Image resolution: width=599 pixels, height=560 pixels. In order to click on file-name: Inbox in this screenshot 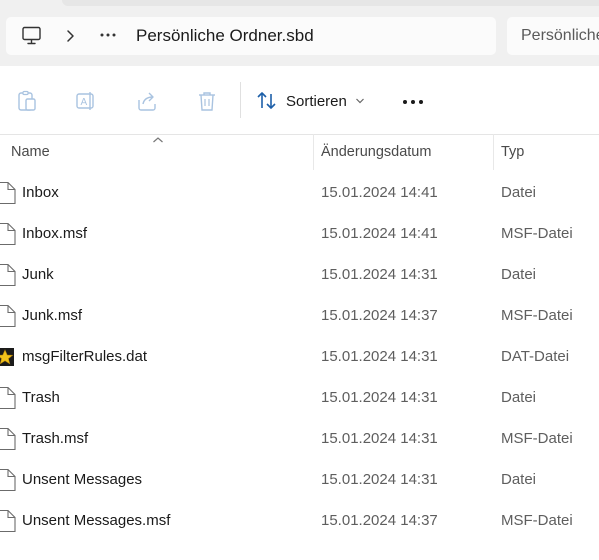, I will do `click(40, 192)`.